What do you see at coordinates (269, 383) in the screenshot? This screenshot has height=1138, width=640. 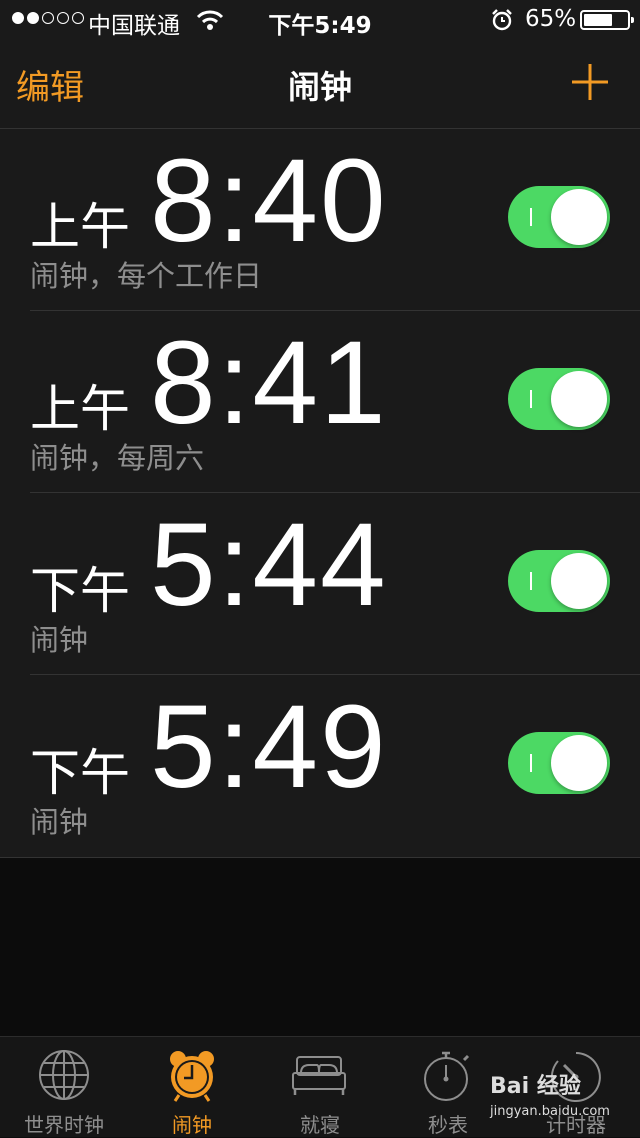 I see `alarm-time: 8:41` at bounding box center [269, 383].